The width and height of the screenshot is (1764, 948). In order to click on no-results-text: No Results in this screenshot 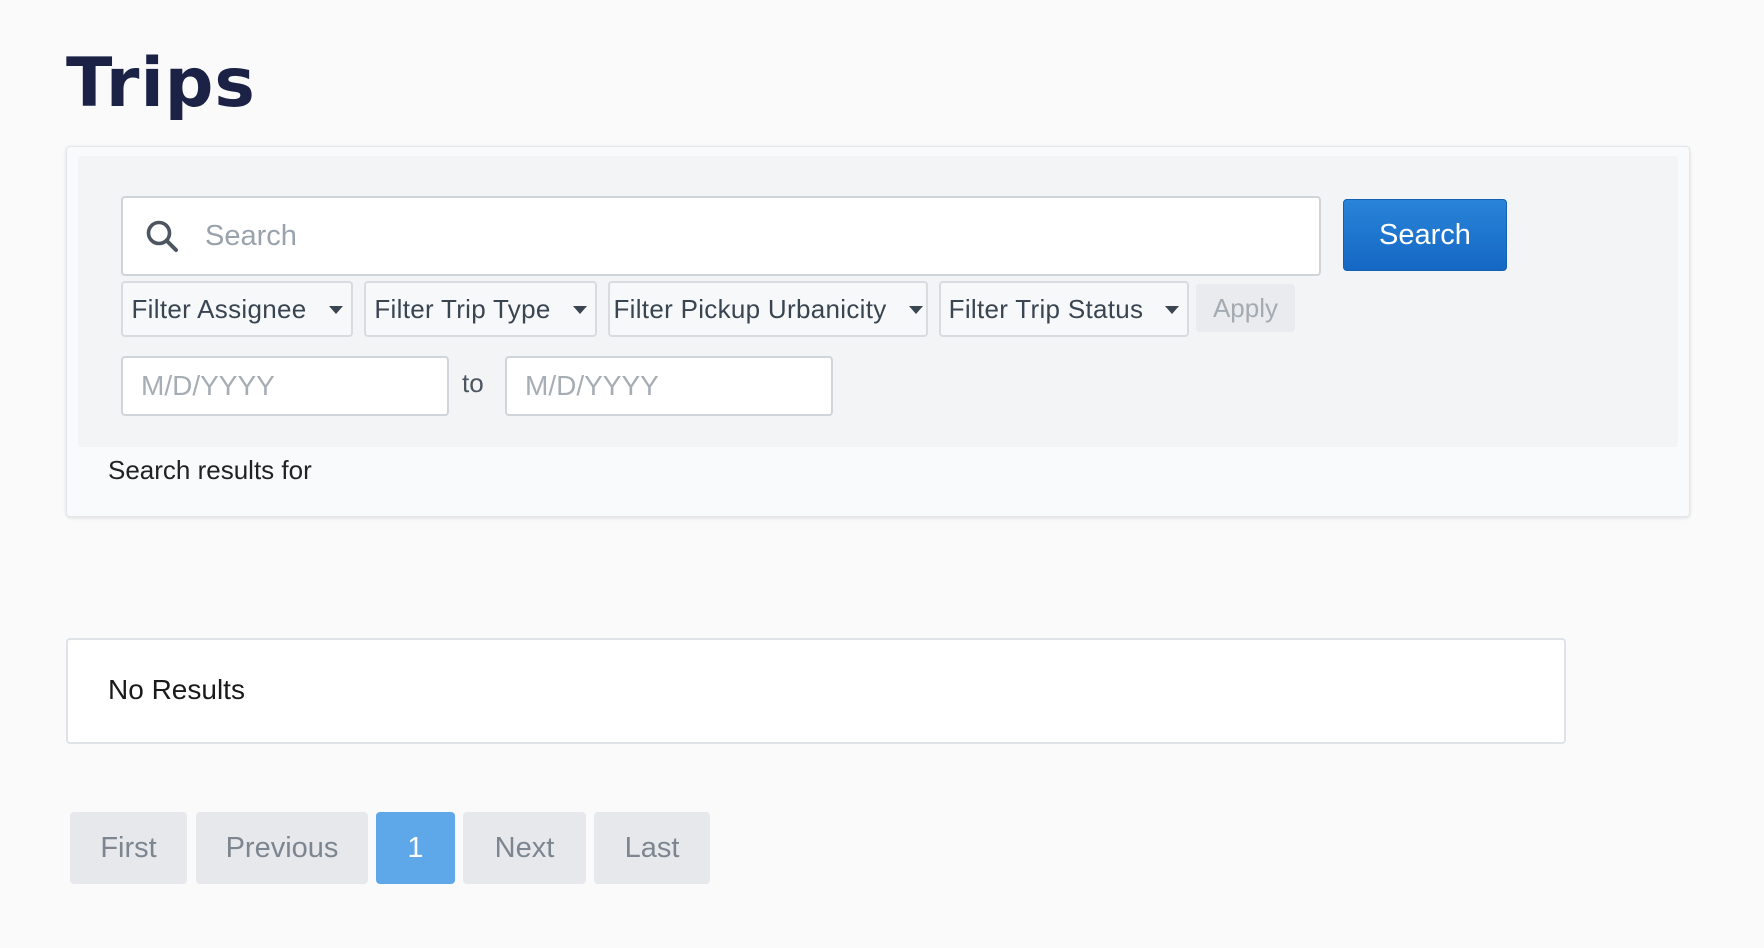, I will do `click(176, 689)`.